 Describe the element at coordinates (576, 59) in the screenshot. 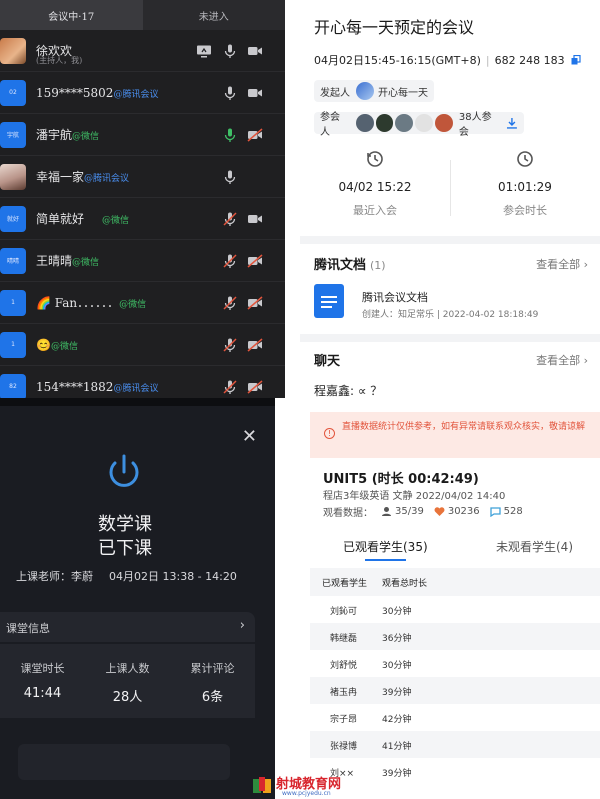

I see `copy-icon` at that location.